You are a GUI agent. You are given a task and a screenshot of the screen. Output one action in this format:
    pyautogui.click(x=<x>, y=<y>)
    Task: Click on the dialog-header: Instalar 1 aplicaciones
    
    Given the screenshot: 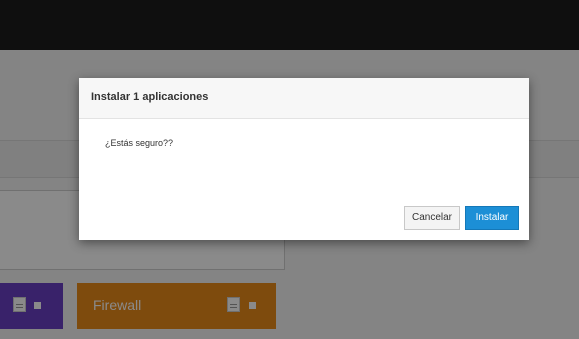 What is the action you would take?
    pyautogui.click(x=304, y=98)
    